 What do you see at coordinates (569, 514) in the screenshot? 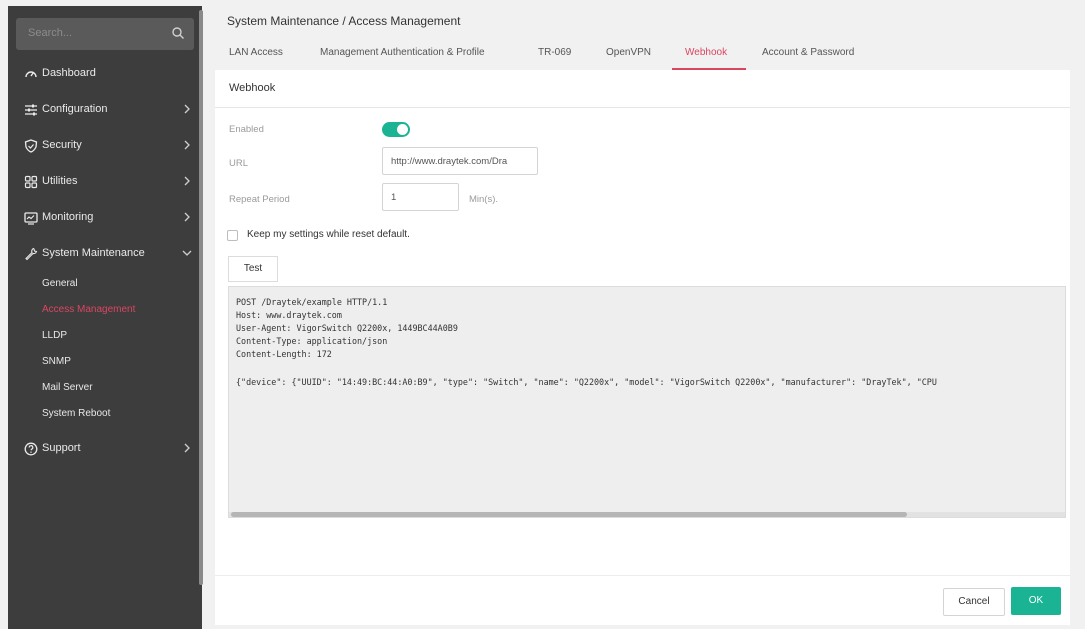
I see `scrollbar-thumb` at bounding box center [569, 514].